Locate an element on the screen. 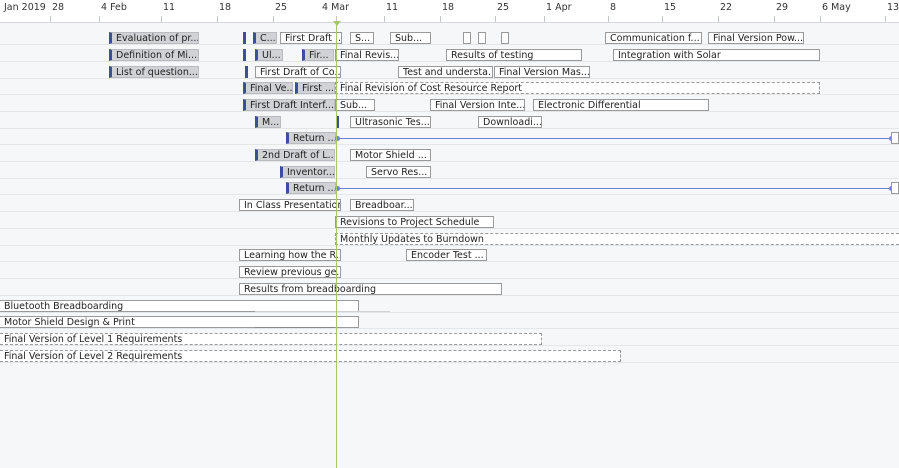 This screenshot has height=468, width=899. tick-label: 8 is located at coordinates (613, 7).